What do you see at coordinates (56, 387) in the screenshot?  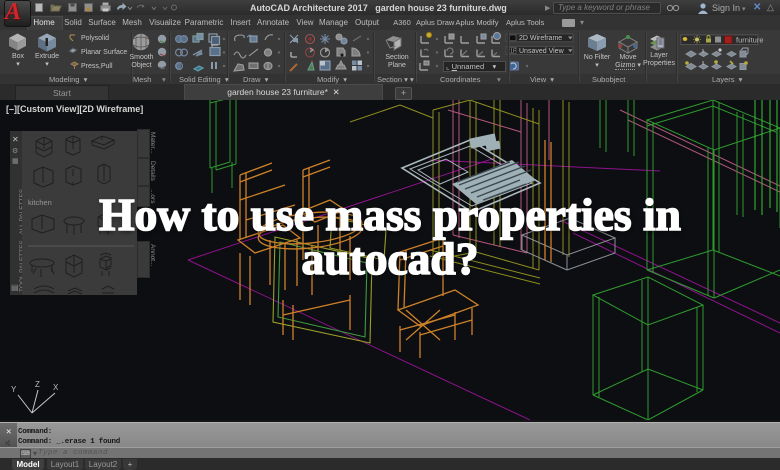 I see `svg-text: X` at bounding box center [56, 387].